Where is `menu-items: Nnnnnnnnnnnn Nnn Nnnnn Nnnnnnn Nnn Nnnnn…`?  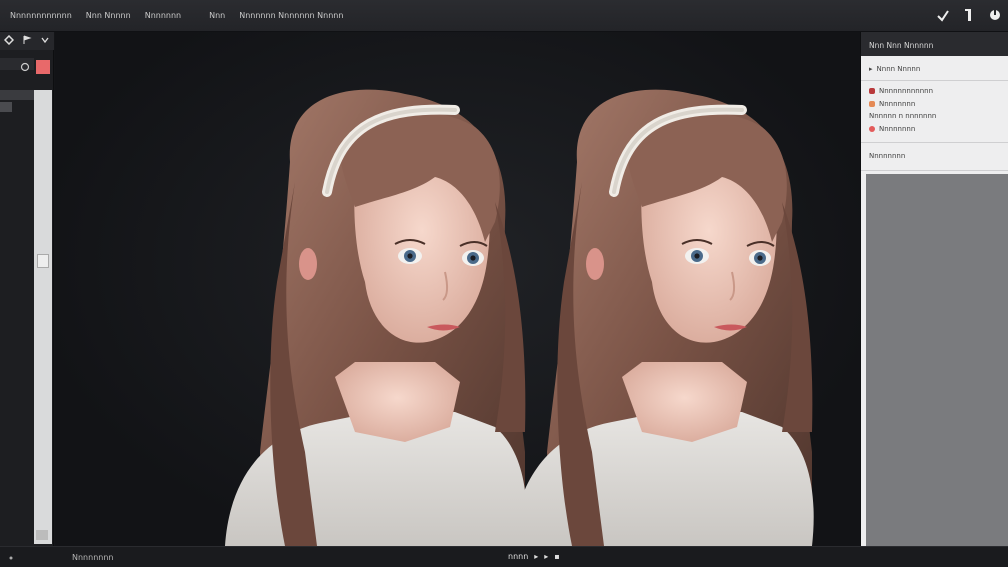
menu-items: Nnnnnnnnnnnn Nnn Nnnnn Nnnnnnn Nnn Nnnnn… is located at coordinates (176, 15).